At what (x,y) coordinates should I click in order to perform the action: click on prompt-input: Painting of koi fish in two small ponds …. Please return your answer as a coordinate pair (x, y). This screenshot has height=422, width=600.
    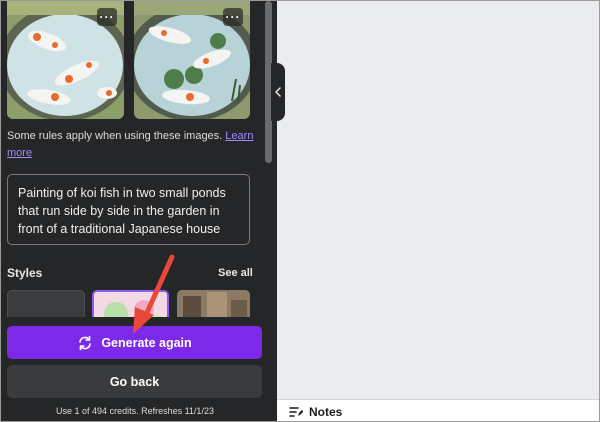
    Looking at the image, I should click on (128, 209).